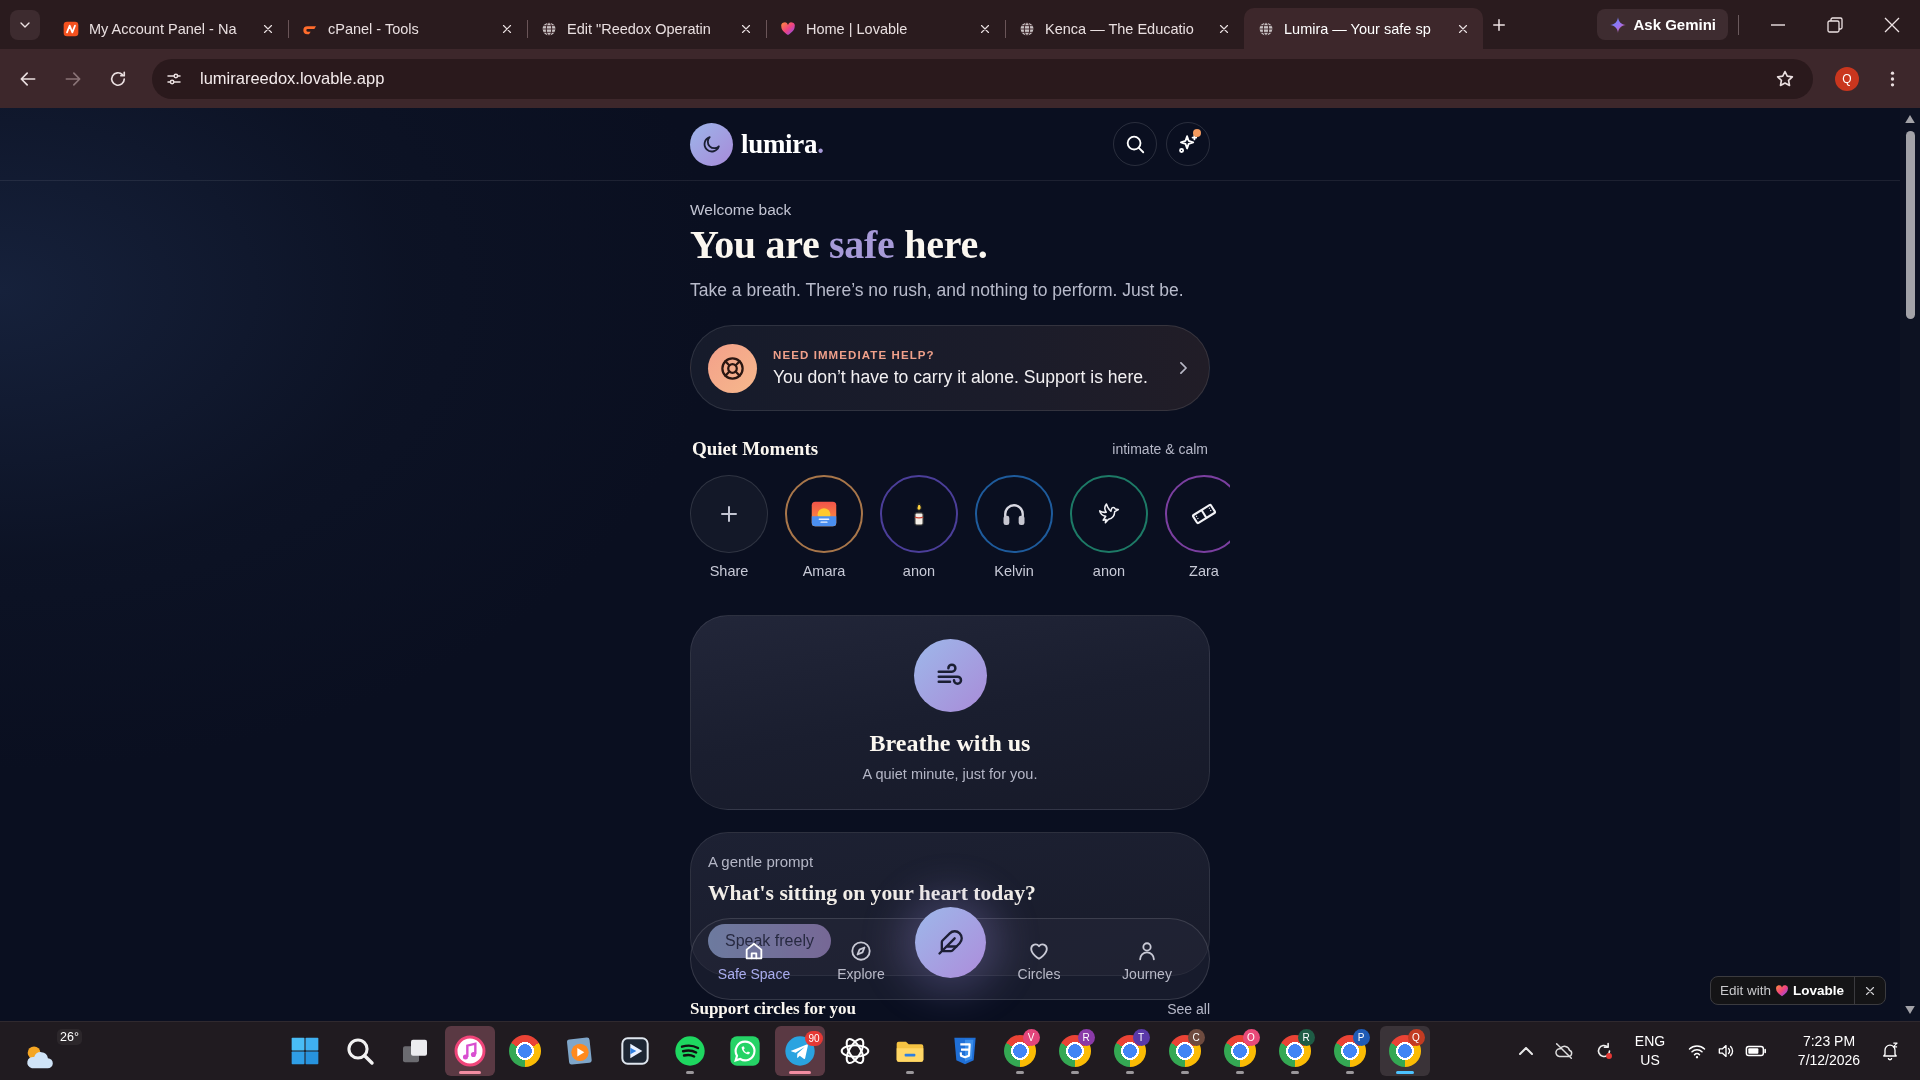 The image size is (1920, 1080). I want to click on feather-icon, so click(950, 942).